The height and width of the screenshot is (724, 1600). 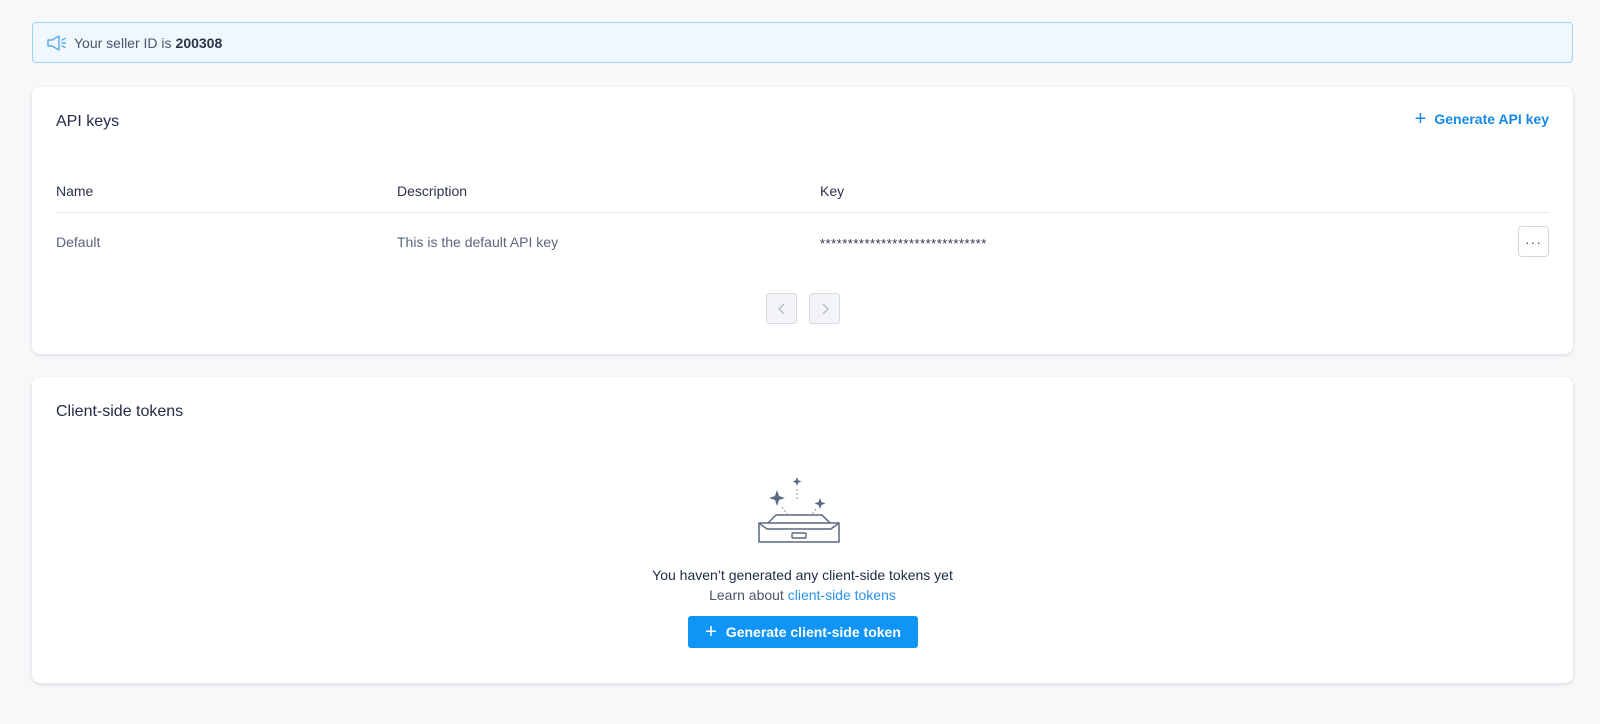 I want to click on column-header-description: Description, so click(x=432, y=191).